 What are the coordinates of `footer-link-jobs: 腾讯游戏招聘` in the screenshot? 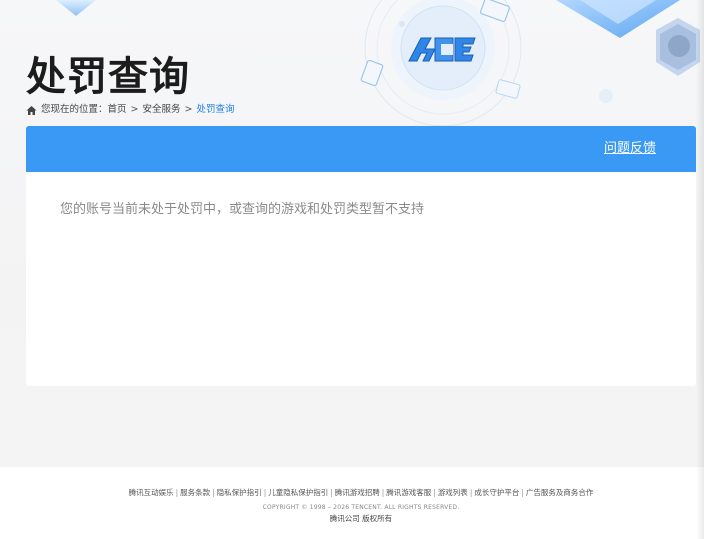 It's located at (357, 492).